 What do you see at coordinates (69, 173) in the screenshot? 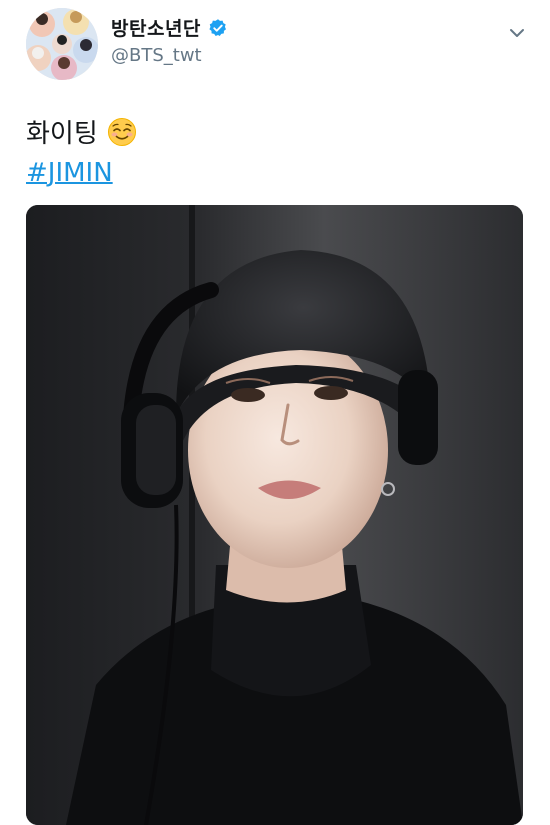
I see `hashtag-link: #JIMIN` at bounding box center [69, 173].